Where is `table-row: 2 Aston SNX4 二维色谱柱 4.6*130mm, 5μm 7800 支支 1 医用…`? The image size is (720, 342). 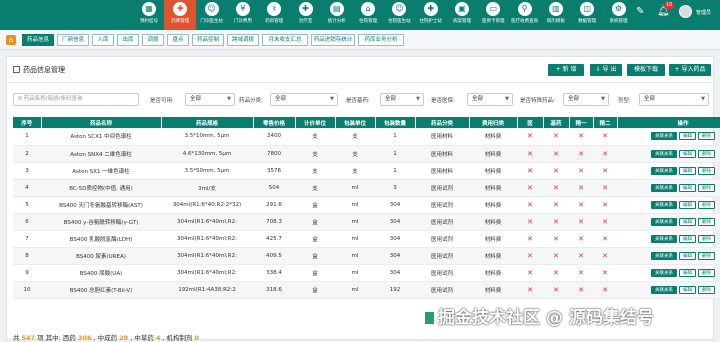
table-row: 2 Aston SNX4 二维色谱柱 4.6*130mm, 5μm 7800 支支 1 医用… is located at coordinates (366, 154).